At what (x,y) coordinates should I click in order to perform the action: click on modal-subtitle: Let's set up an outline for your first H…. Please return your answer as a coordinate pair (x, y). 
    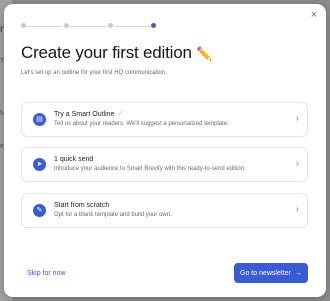
    Looking at the image, I should click on (94, 73).